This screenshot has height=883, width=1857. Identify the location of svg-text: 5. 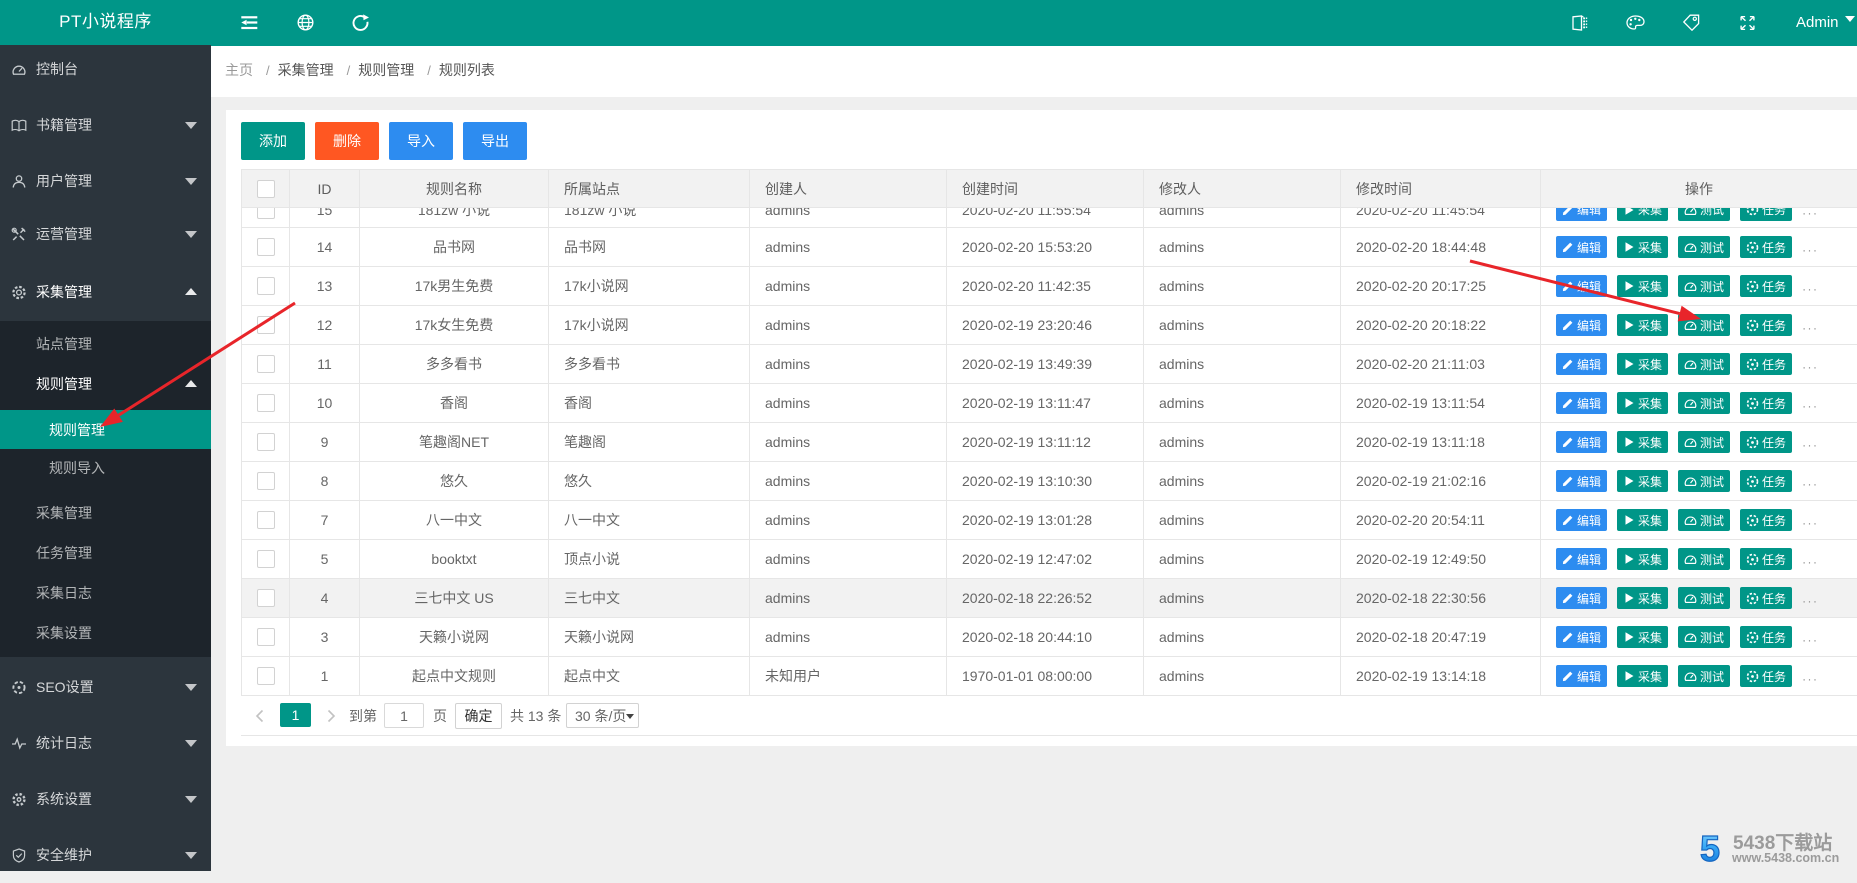
(1710, 848).